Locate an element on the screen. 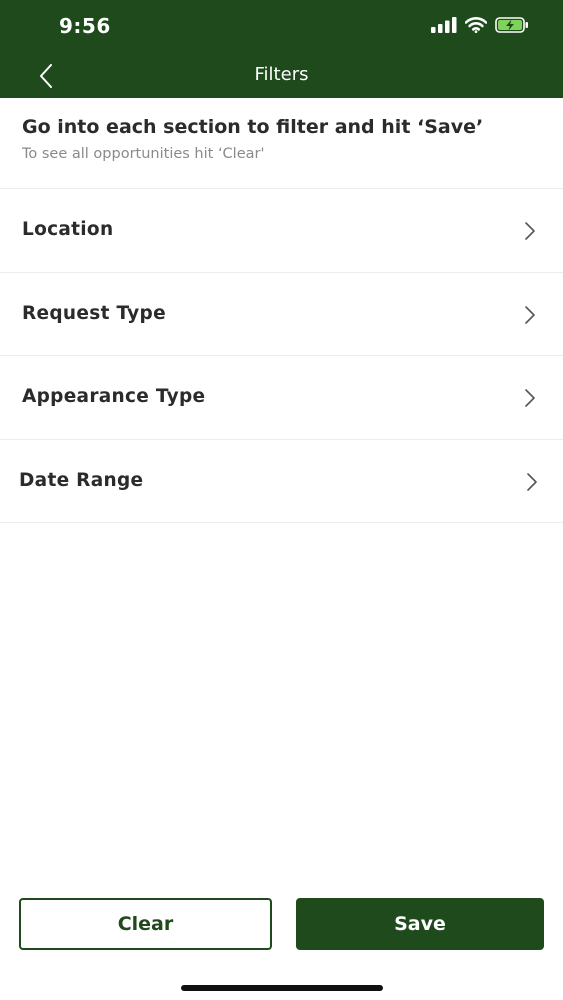  filter-label: Date Range is located at coordinates (81, 480).